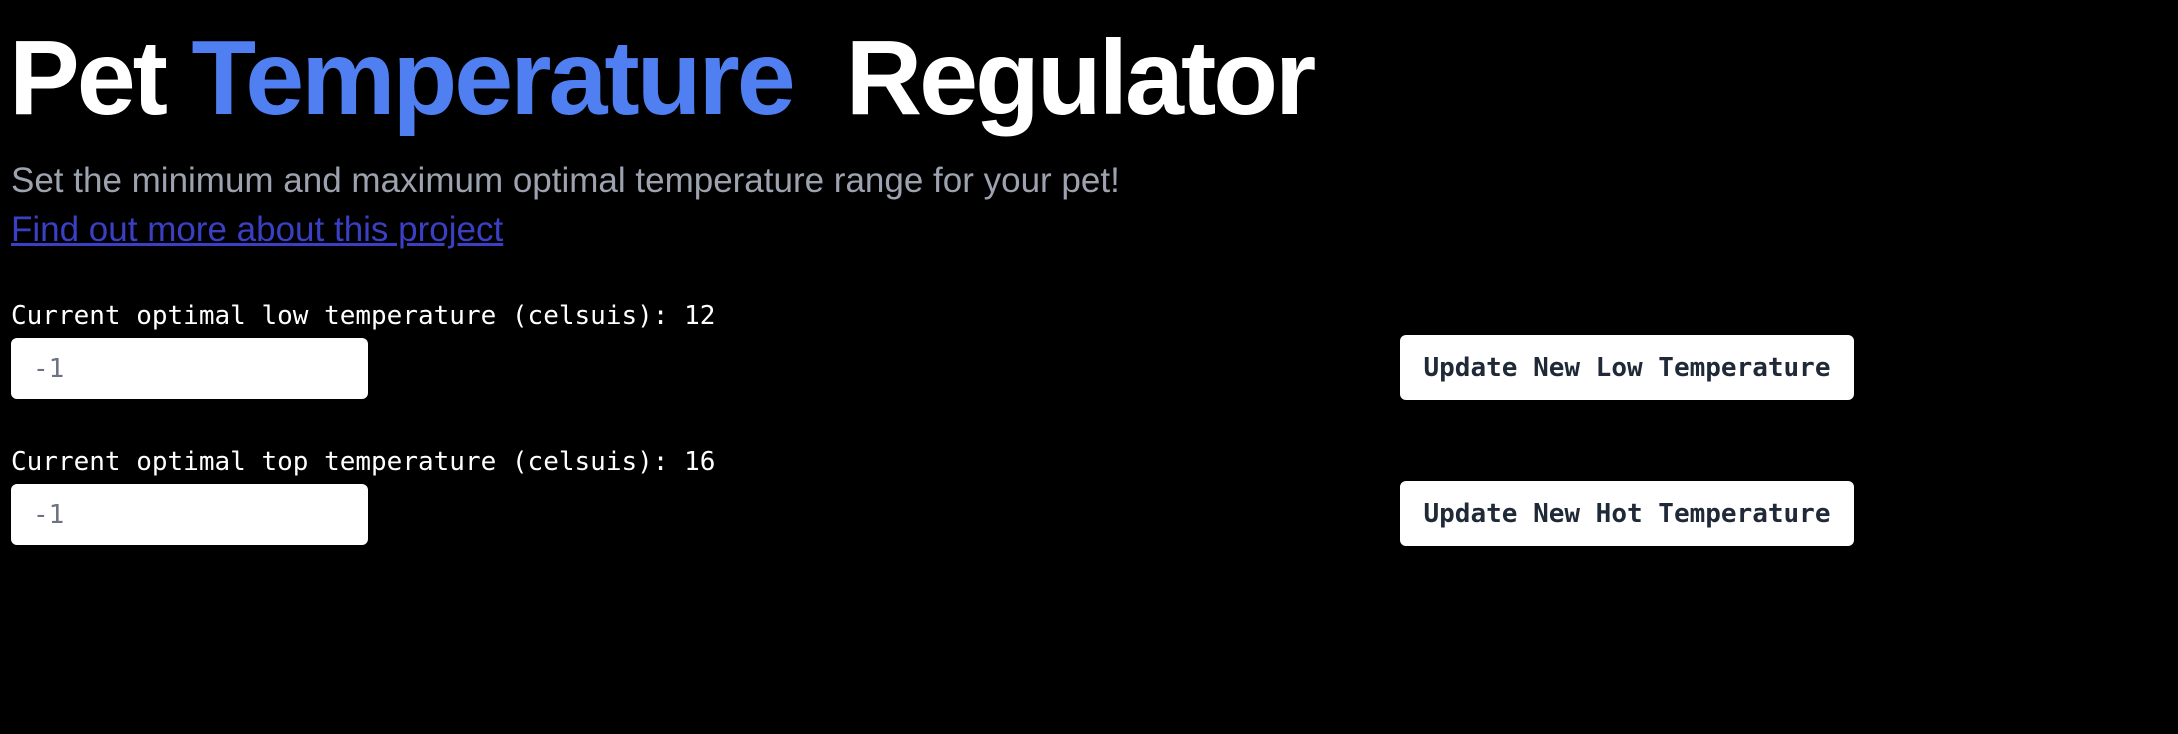  What do you see at coordinates (1081, 78) in the screenshot?
I see `title-word-regulator: Regulator` at bounding box center [1081, 78].